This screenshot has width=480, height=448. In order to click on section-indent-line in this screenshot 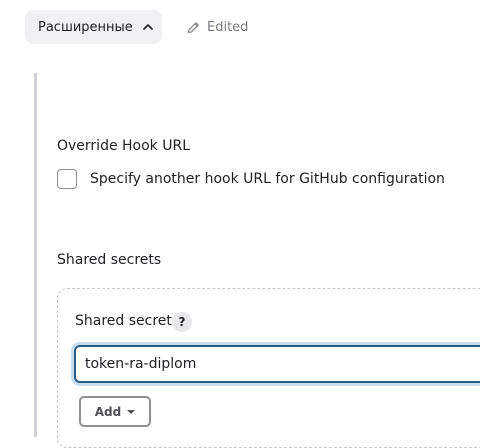, I will do `click(35, 255)`.